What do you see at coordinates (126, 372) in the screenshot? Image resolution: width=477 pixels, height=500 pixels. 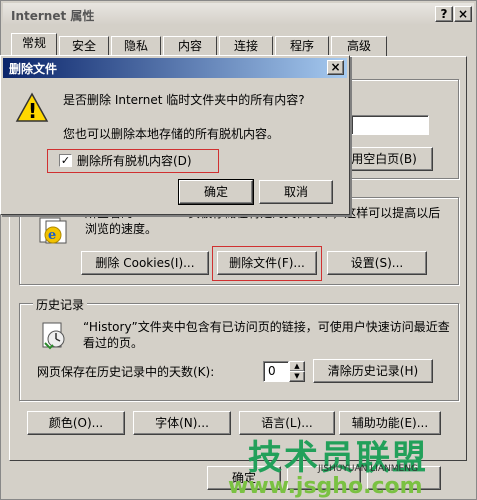 I see `history-days-label: 网页保存在历史记录中的天数(K):` at bounding box center [126, 372].